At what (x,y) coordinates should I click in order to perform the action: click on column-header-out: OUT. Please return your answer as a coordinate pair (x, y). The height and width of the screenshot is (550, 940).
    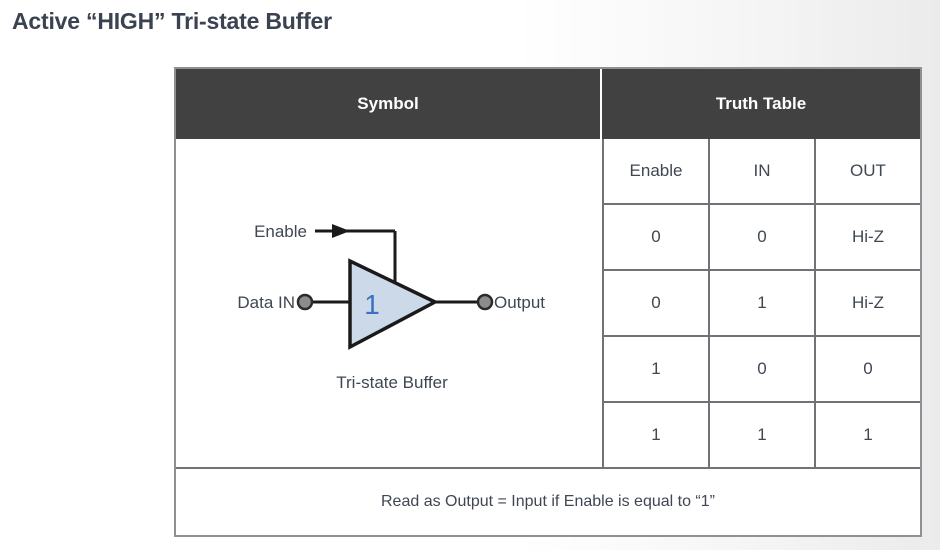
    Looking at the image, I should click on (867, 171).